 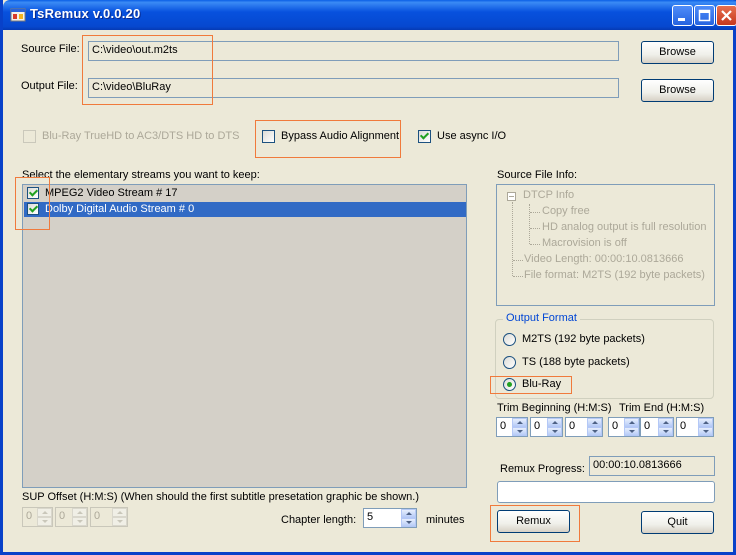 I want to click on trim-end-label: Trim End (H:M:S), so click(x=662, y=408).